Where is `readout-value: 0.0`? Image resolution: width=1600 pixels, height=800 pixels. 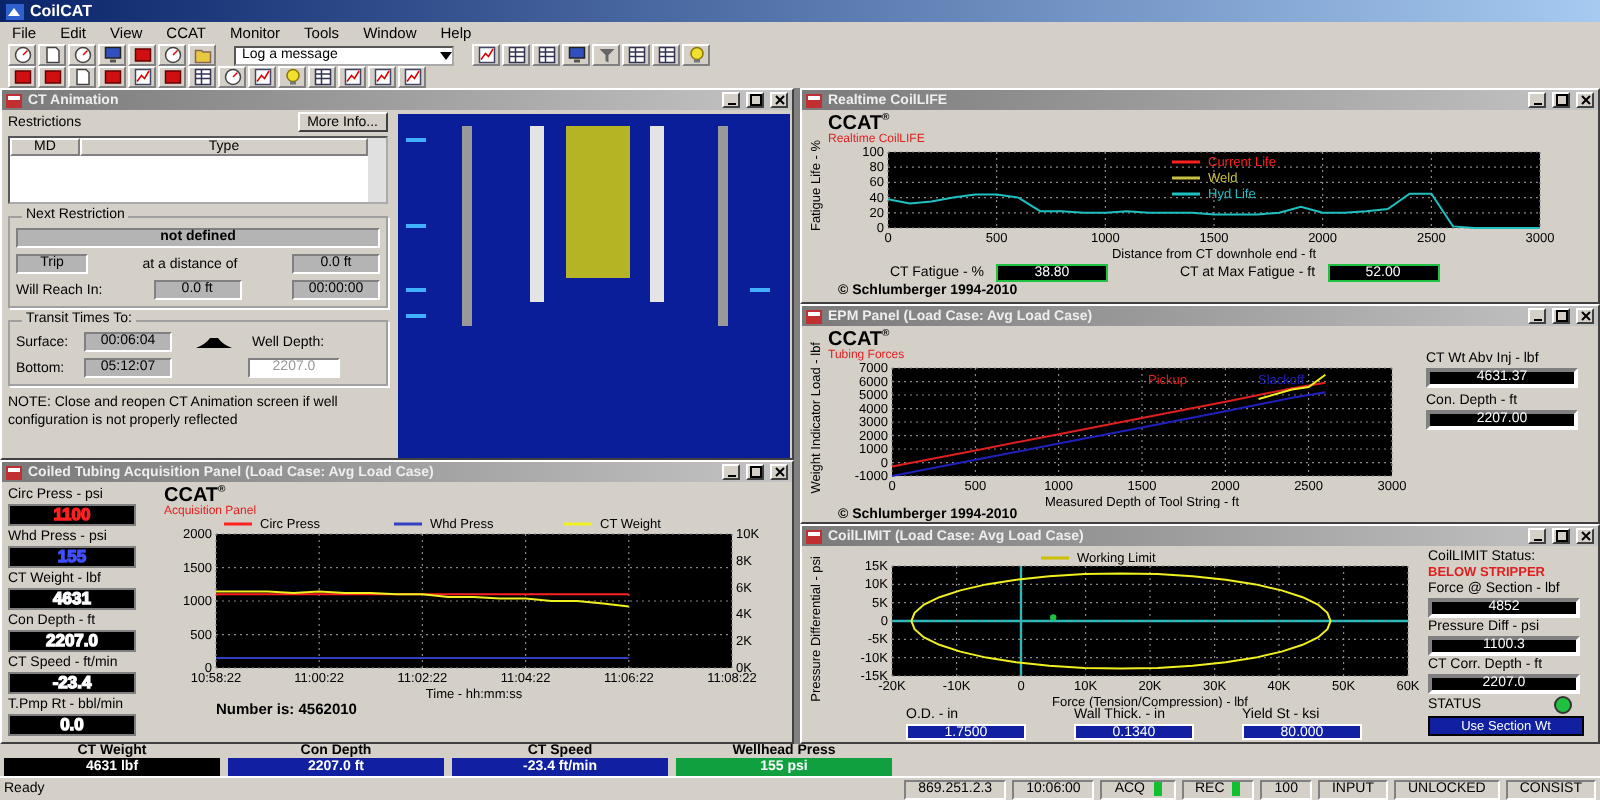
readout-value: 0.0 is located at coordinates (72, 725).